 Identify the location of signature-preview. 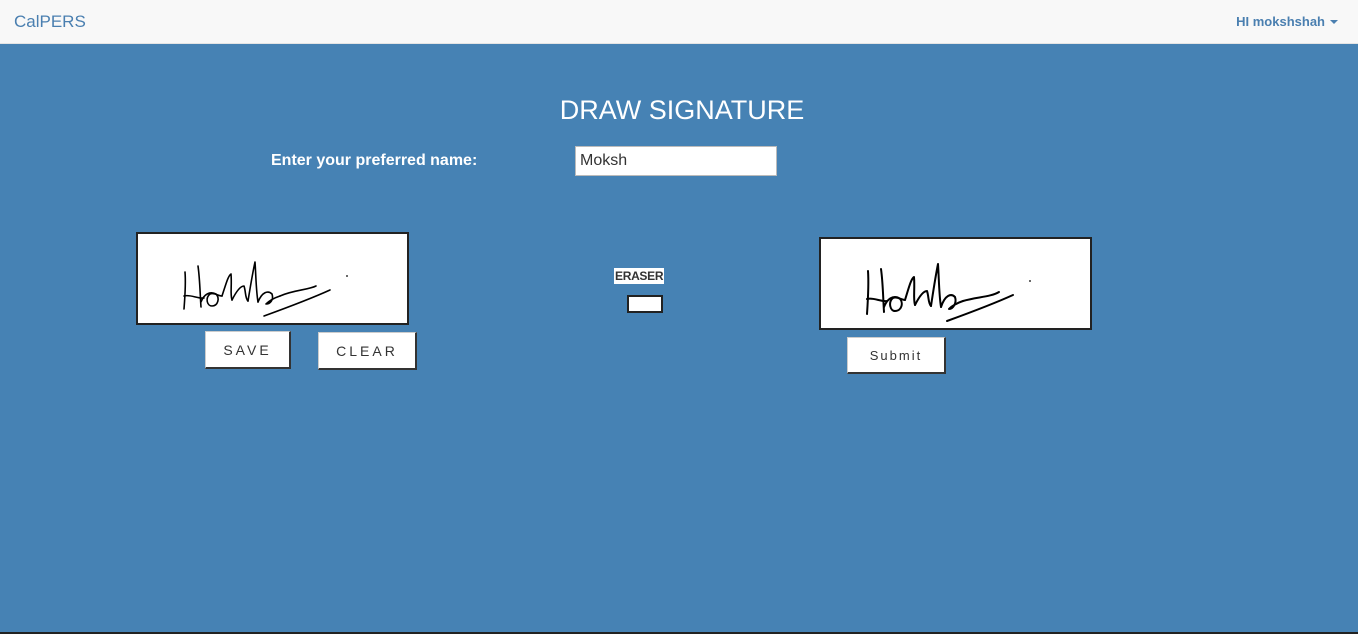
(955, 283).